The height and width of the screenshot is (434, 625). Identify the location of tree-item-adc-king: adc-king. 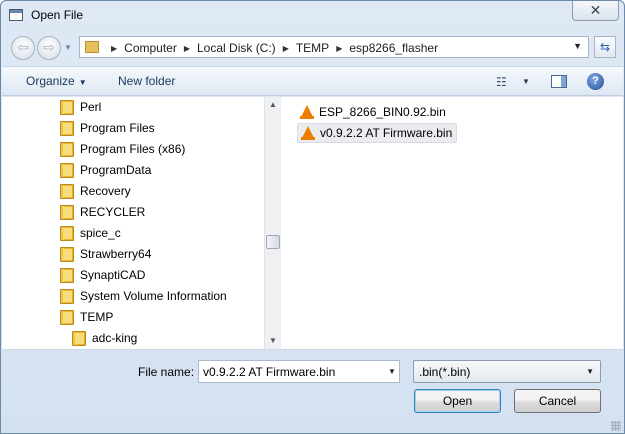
(104, 338).